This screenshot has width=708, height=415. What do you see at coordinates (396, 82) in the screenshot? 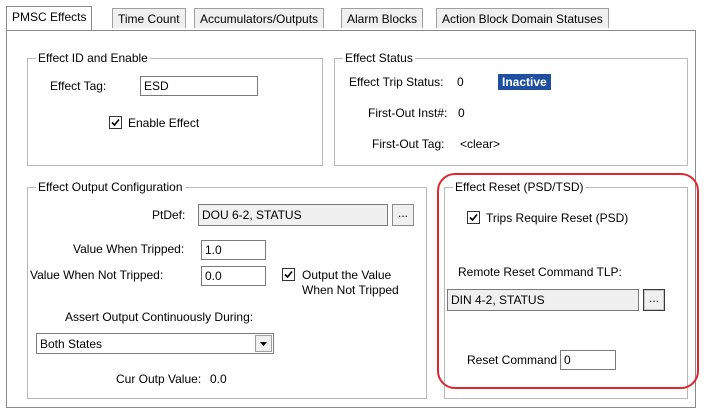
I see `trip-status-label: Effect Trip Status:` at bounding box center [396, 82].